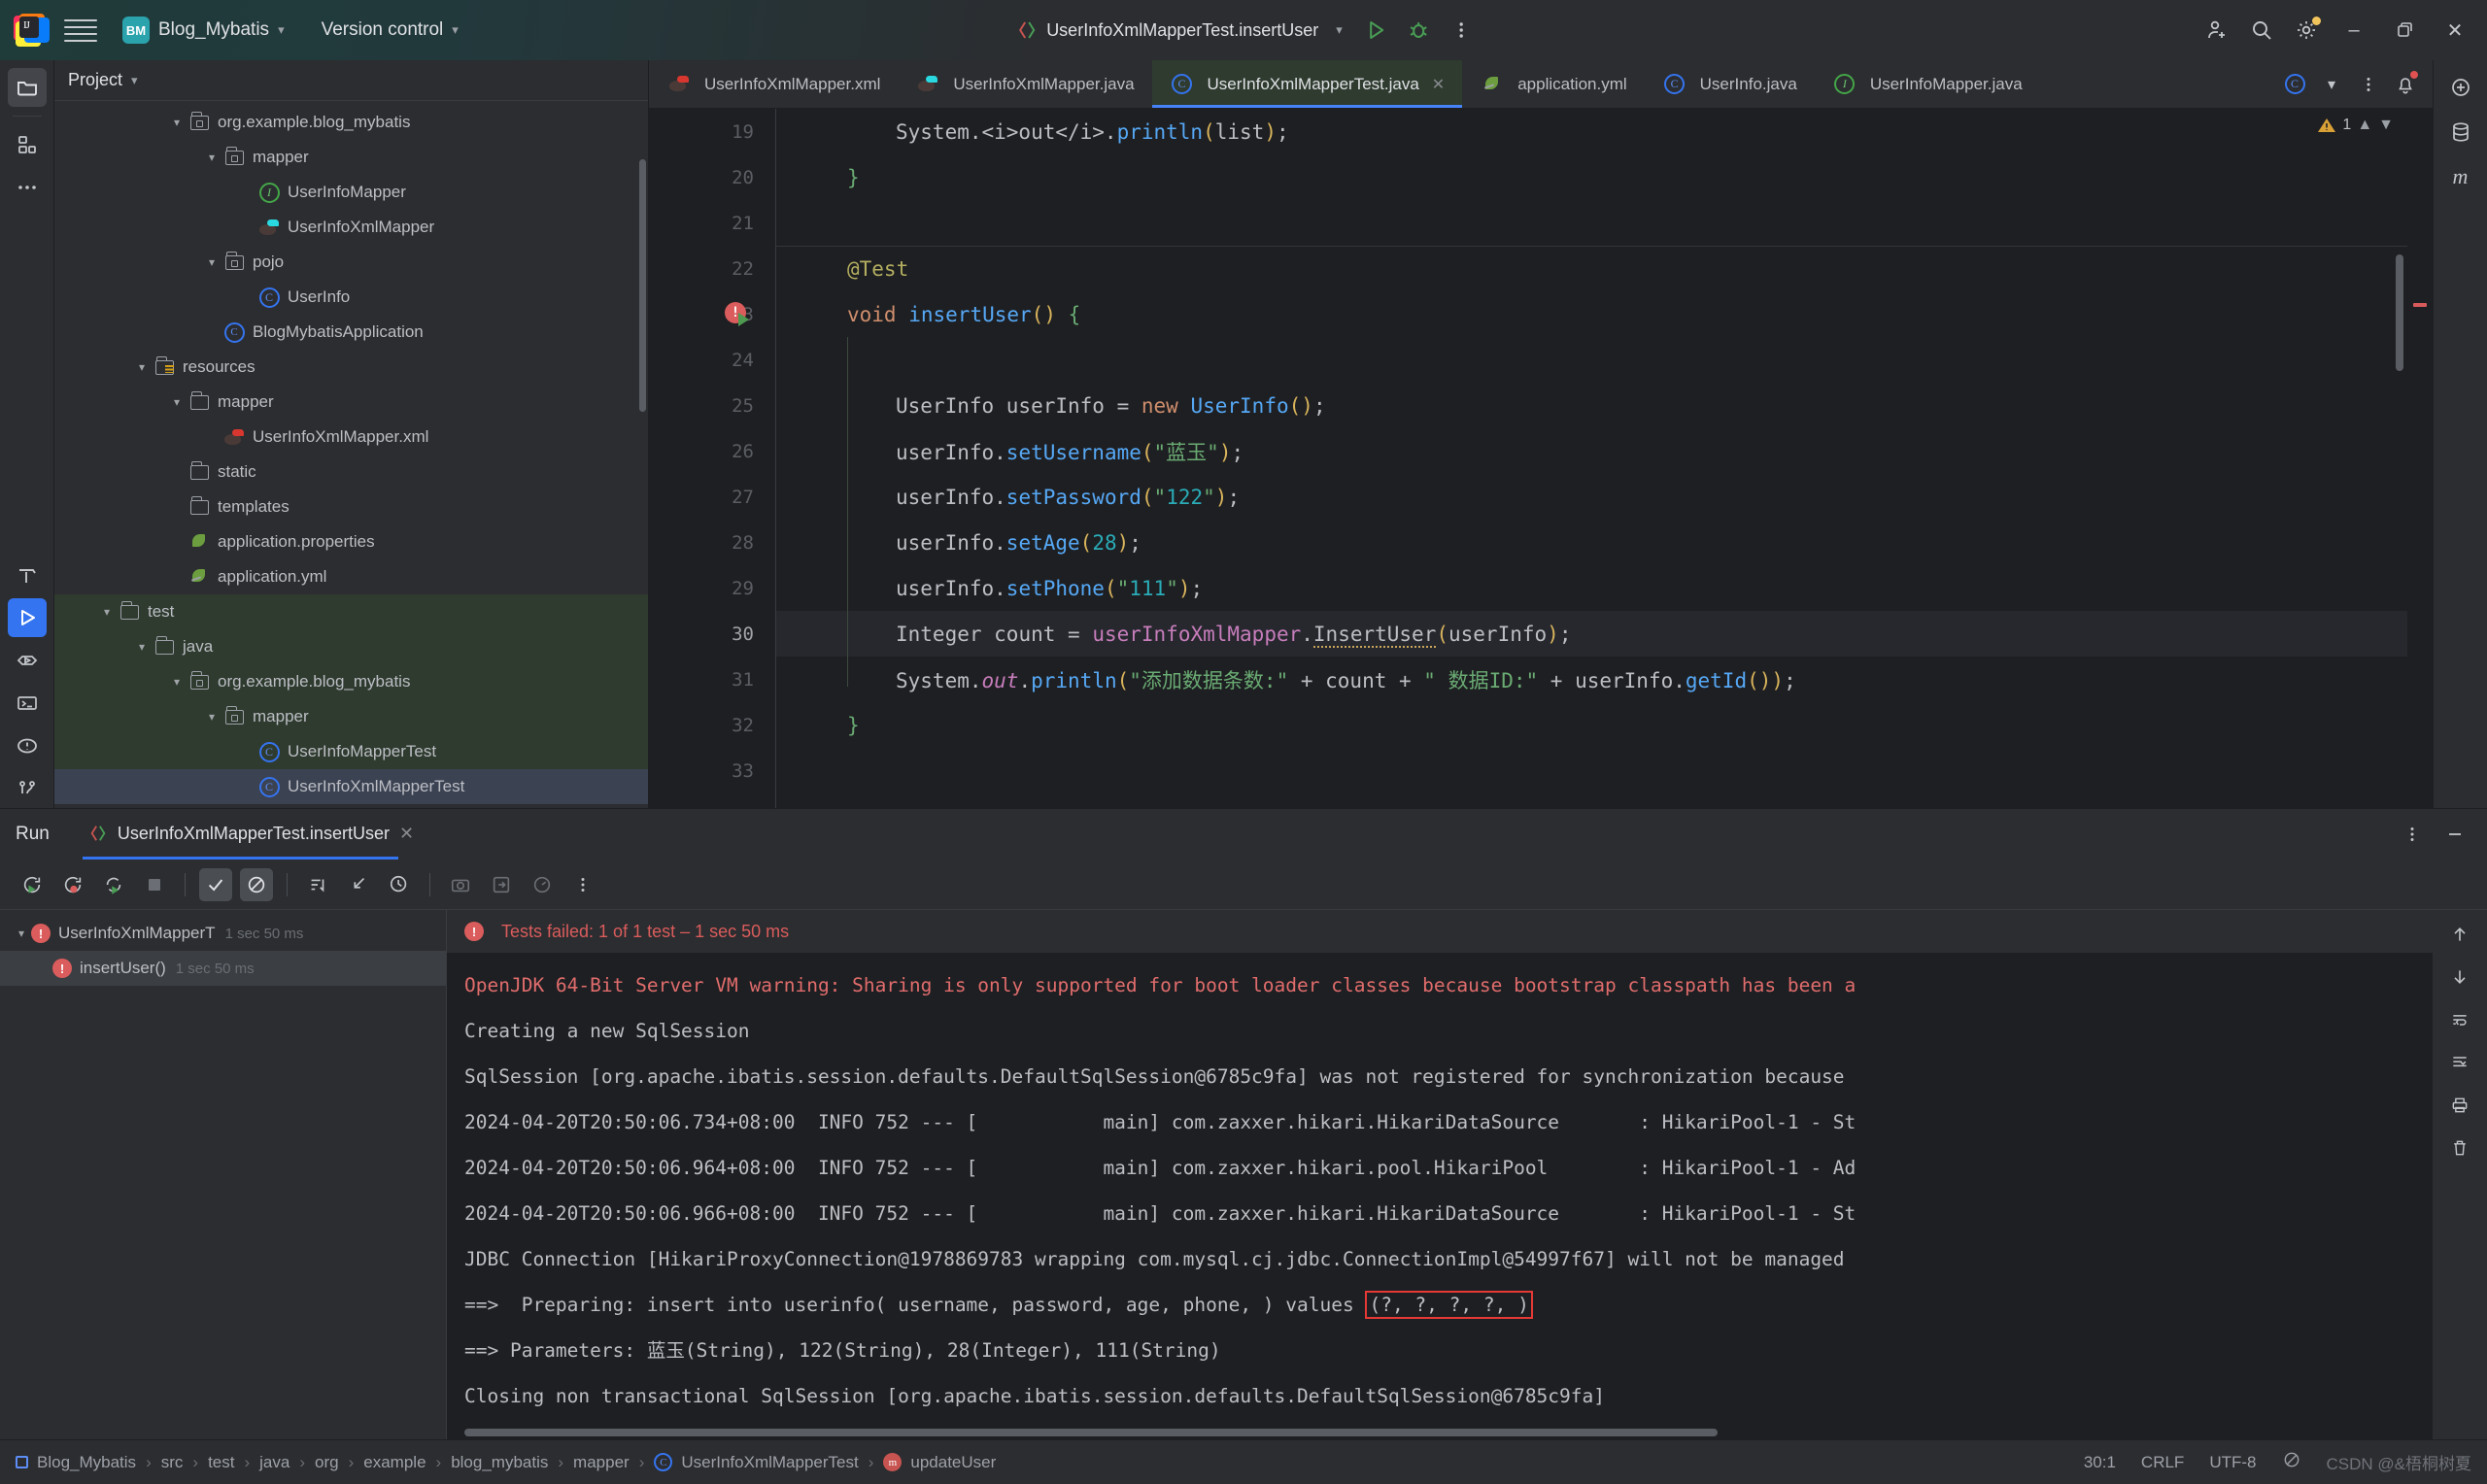 This screenshot has height=1484, width=2487. I want to click on gutter-line-25: 25, so click(712, 405).